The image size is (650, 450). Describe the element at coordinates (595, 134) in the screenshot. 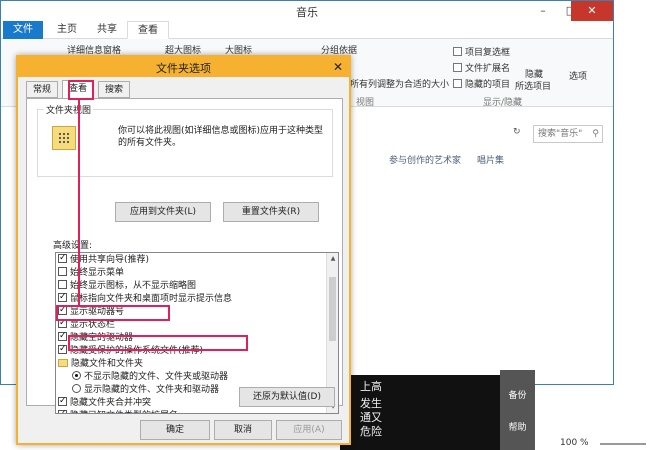

I see `search-icon: ⚲` at that location.